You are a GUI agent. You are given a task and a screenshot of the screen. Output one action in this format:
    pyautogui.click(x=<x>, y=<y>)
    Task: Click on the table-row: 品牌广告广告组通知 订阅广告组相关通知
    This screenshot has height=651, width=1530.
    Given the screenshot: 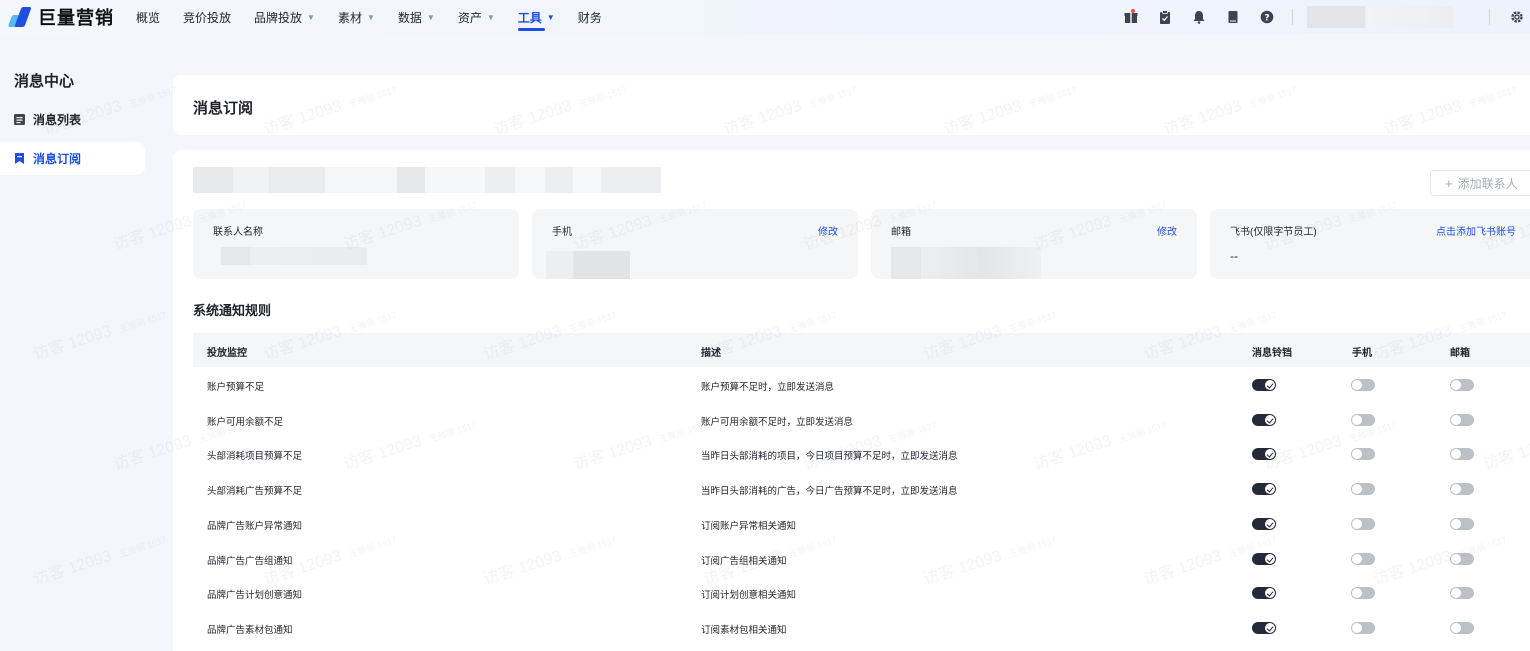 What is the action you would take?
    pyautogui.click(x=861, y=558)
    